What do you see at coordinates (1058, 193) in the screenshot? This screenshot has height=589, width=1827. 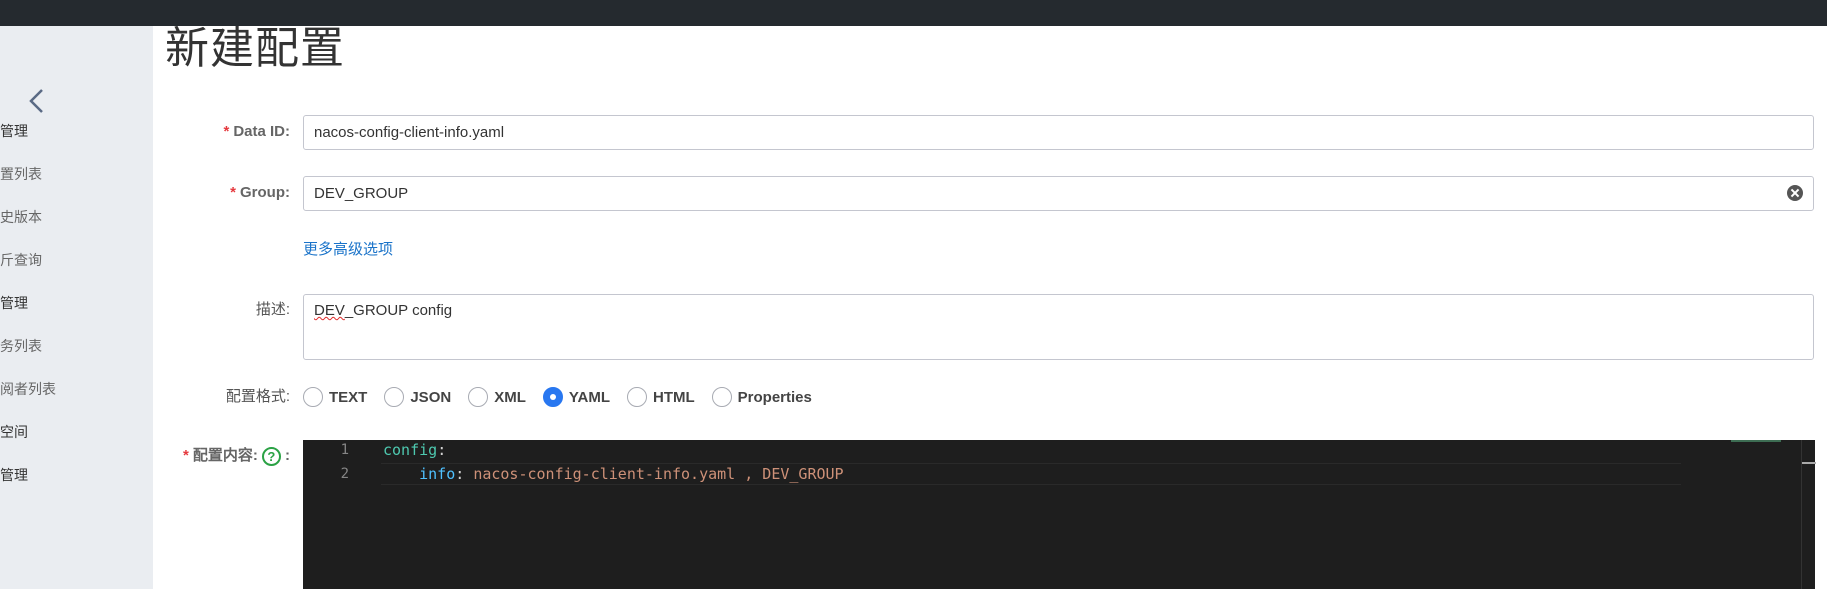 I see `group-input: DEV_GROUP` at bounding box center [1058, 193].